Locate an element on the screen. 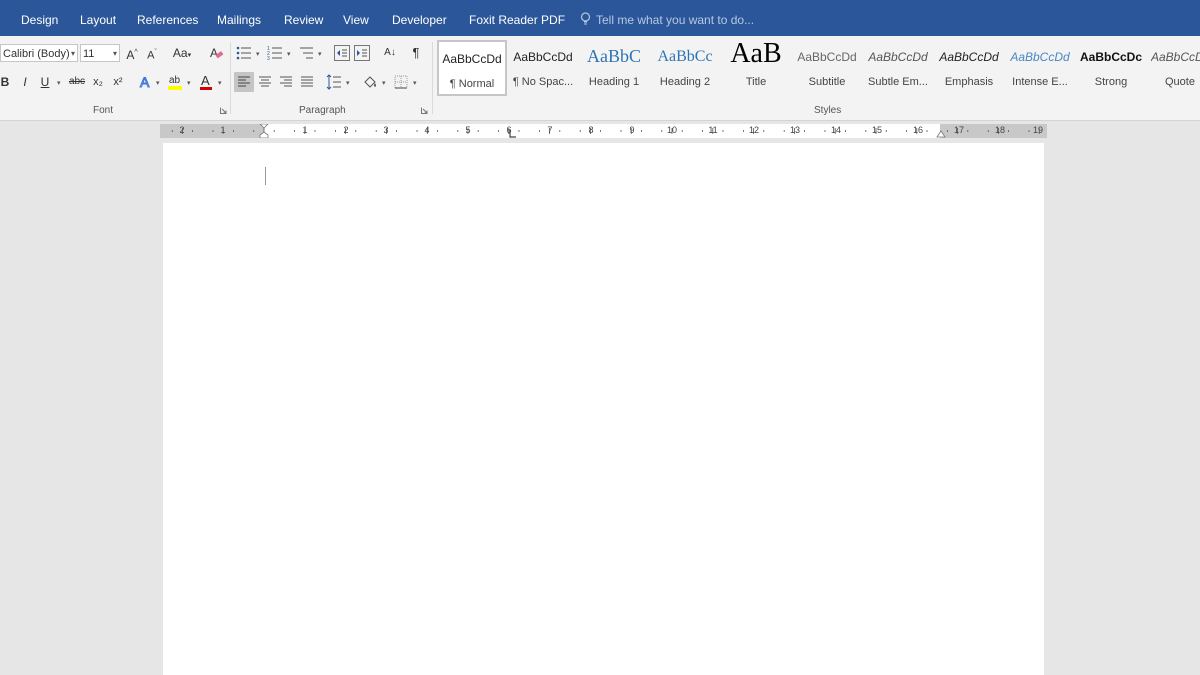  tab-layout: Layout is located at coordinates (98, 20).